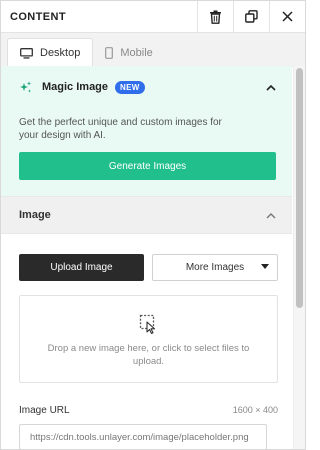  I want to click on generate-images-button: Generate Images, so click(147, 166).